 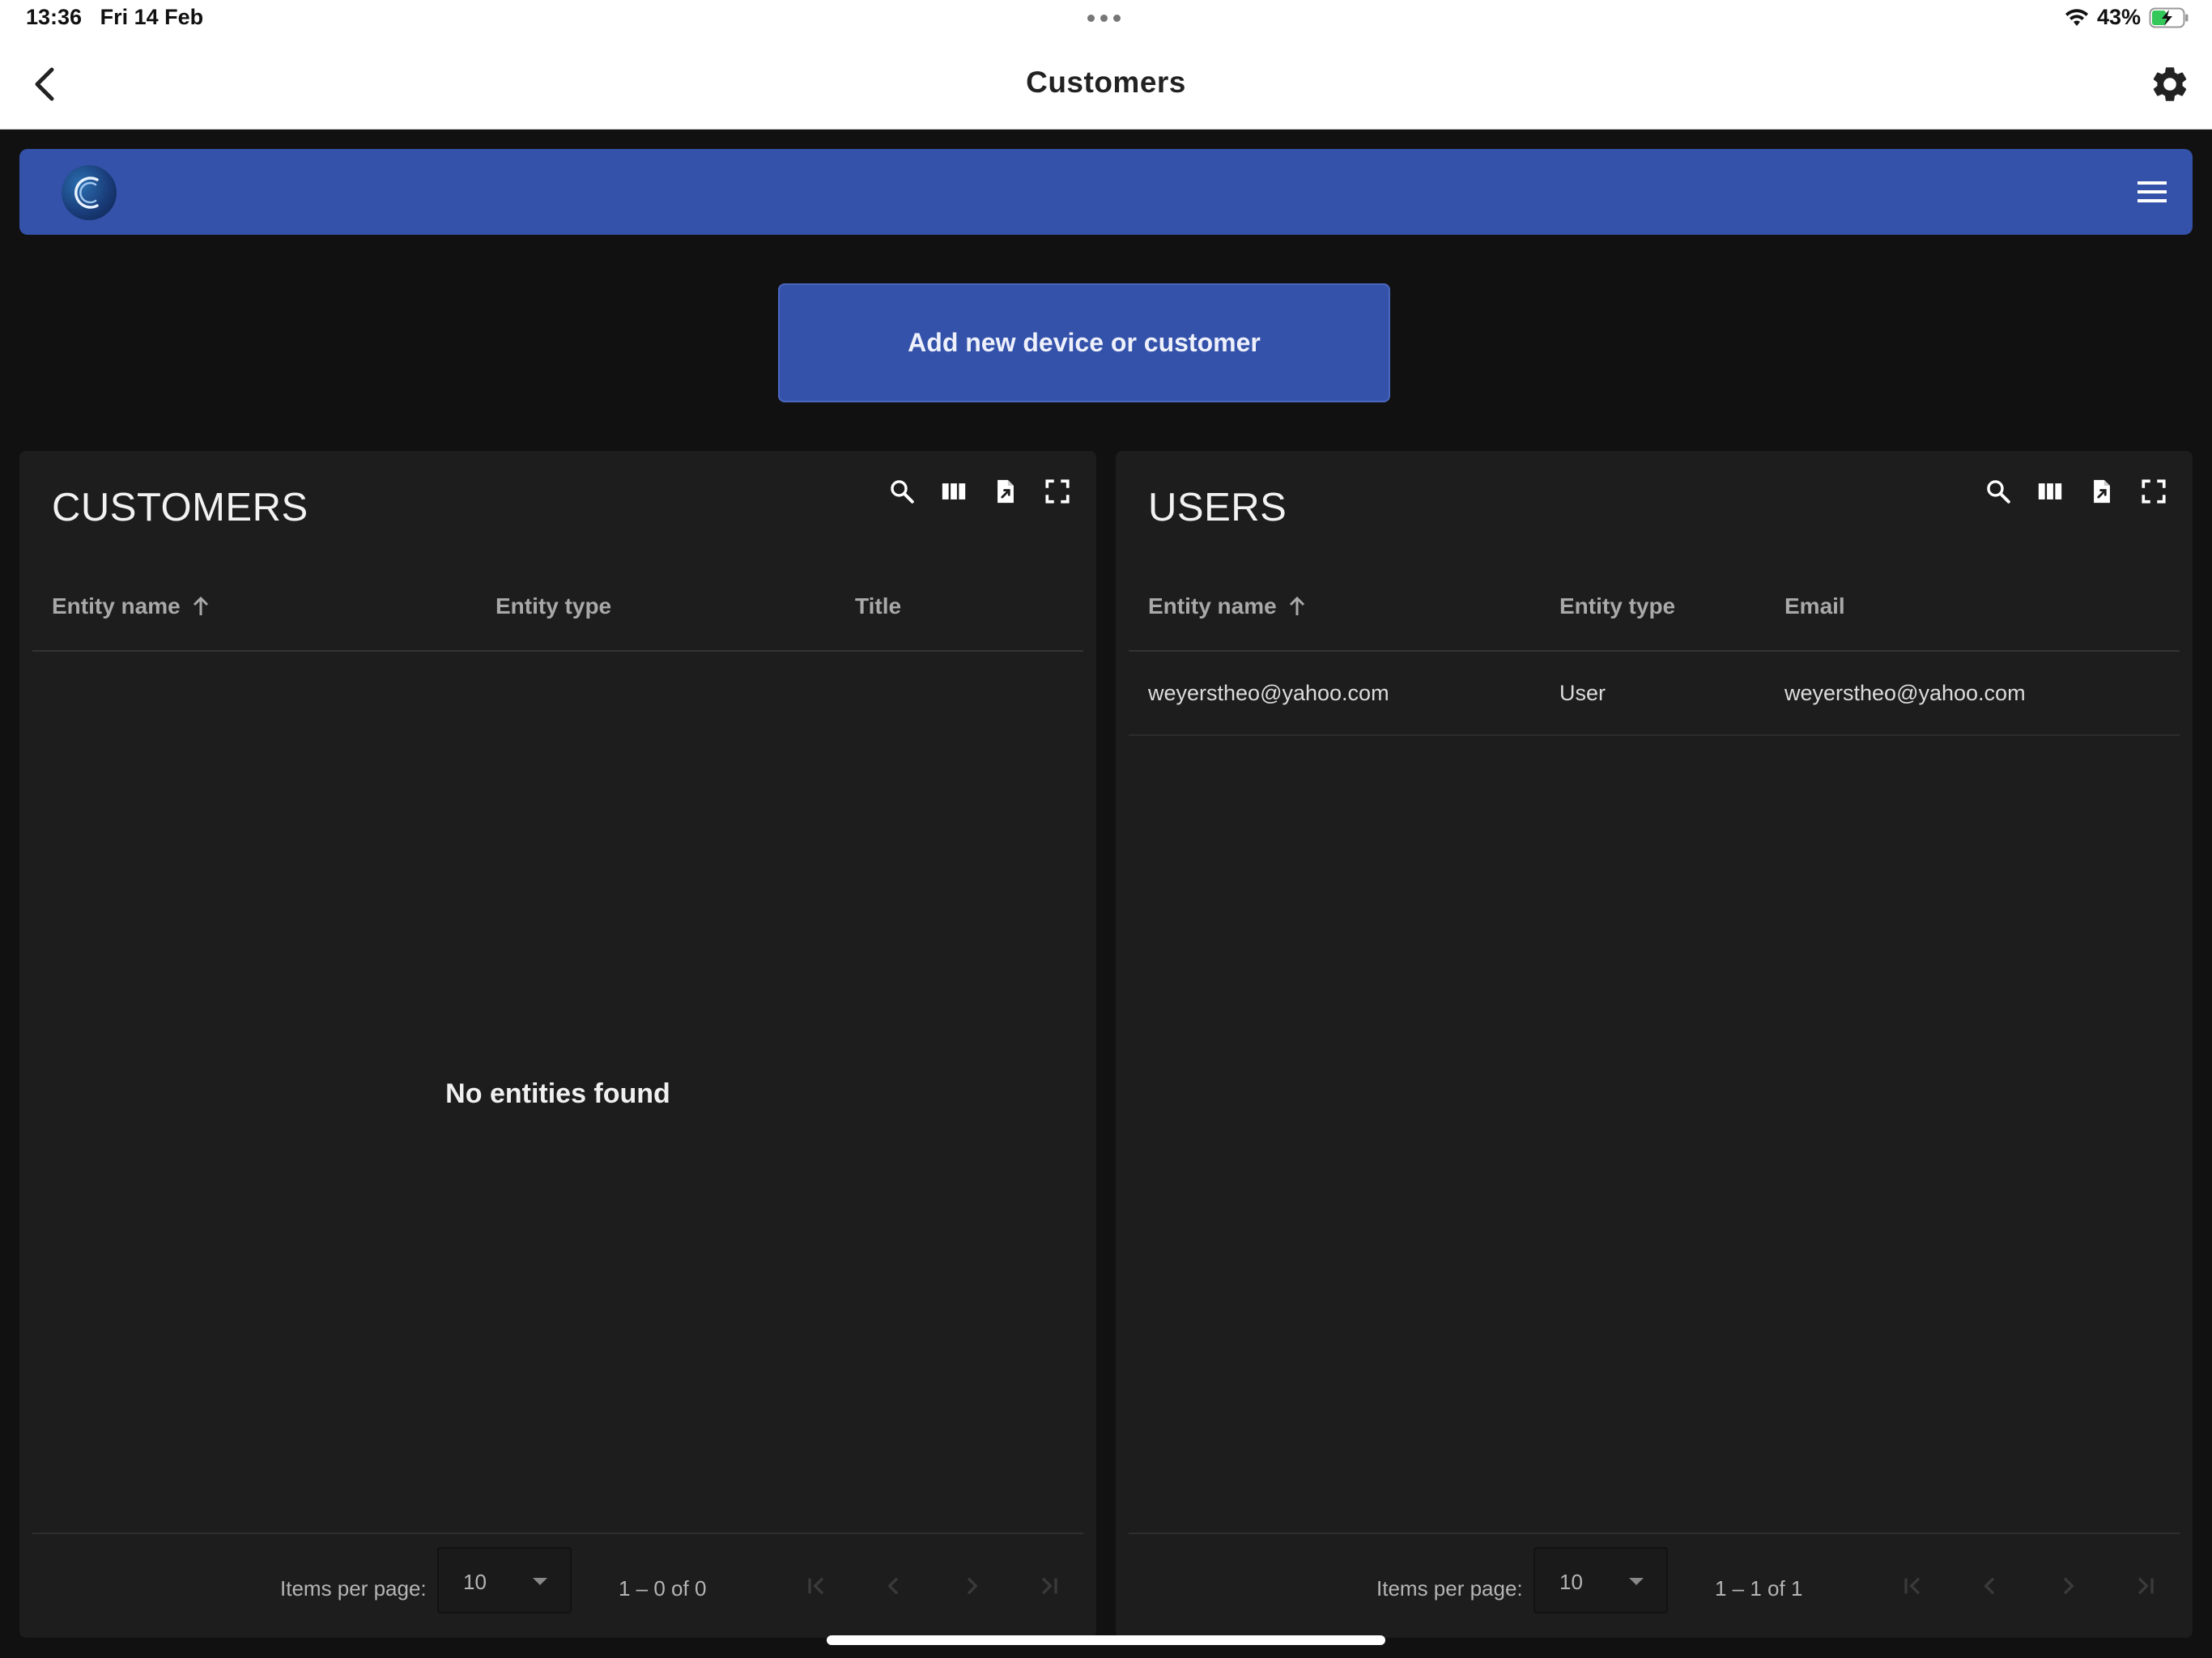 I want to click on users-title: USERS, so click(x=1218, y=507).